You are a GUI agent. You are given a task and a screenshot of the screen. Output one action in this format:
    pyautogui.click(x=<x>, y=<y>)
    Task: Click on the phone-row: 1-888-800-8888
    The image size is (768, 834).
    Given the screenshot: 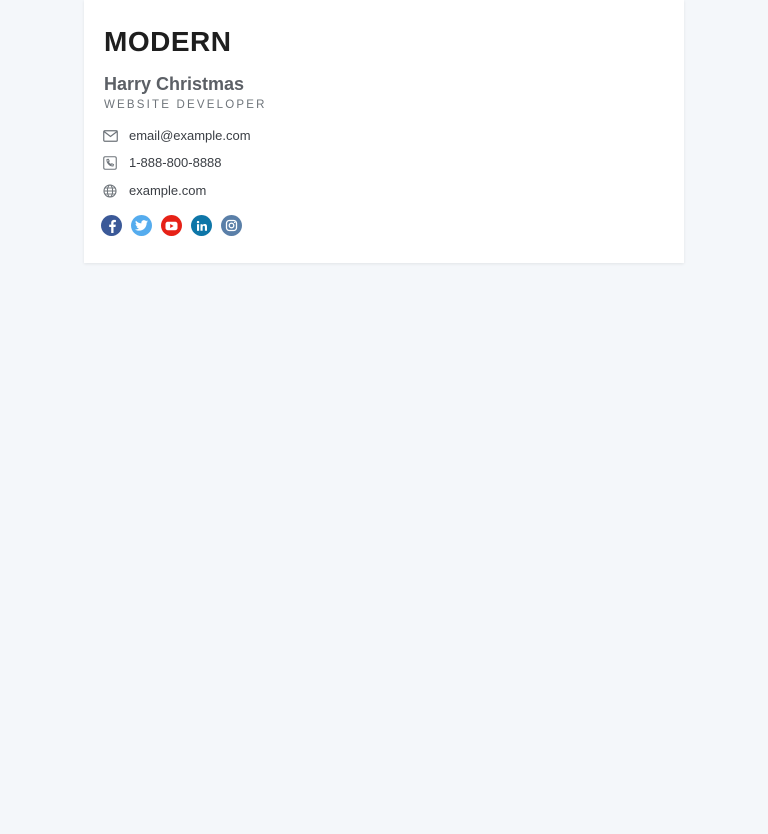 What is the action you would take?
    pyautogui.click(x=162, y=163)
    